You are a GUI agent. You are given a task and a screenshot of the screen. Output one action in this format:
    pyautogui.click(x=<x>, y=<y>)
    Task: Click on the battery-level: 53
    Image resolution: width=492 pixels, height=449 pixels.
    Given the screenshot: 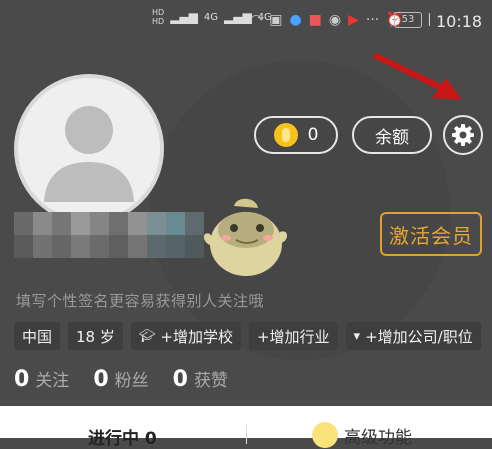 What is the action you would take?
    pyautogui.click(x=408, y=19)
    